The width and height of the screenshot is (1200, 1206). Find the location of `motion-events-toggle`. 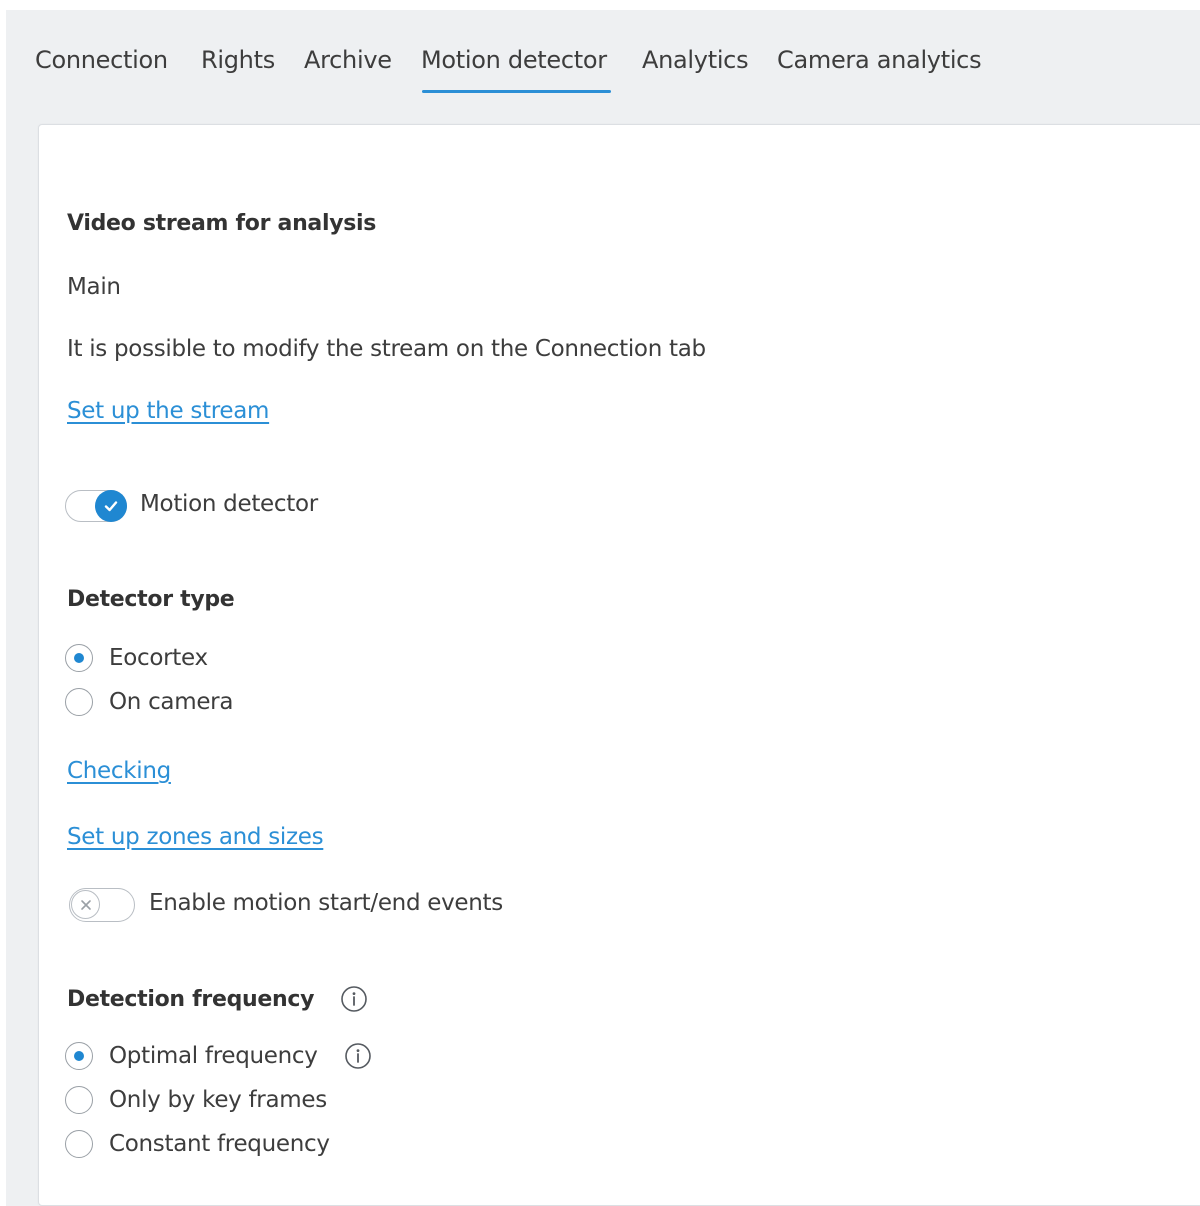

motion-events-toggle is located at coordinates (102, 905).